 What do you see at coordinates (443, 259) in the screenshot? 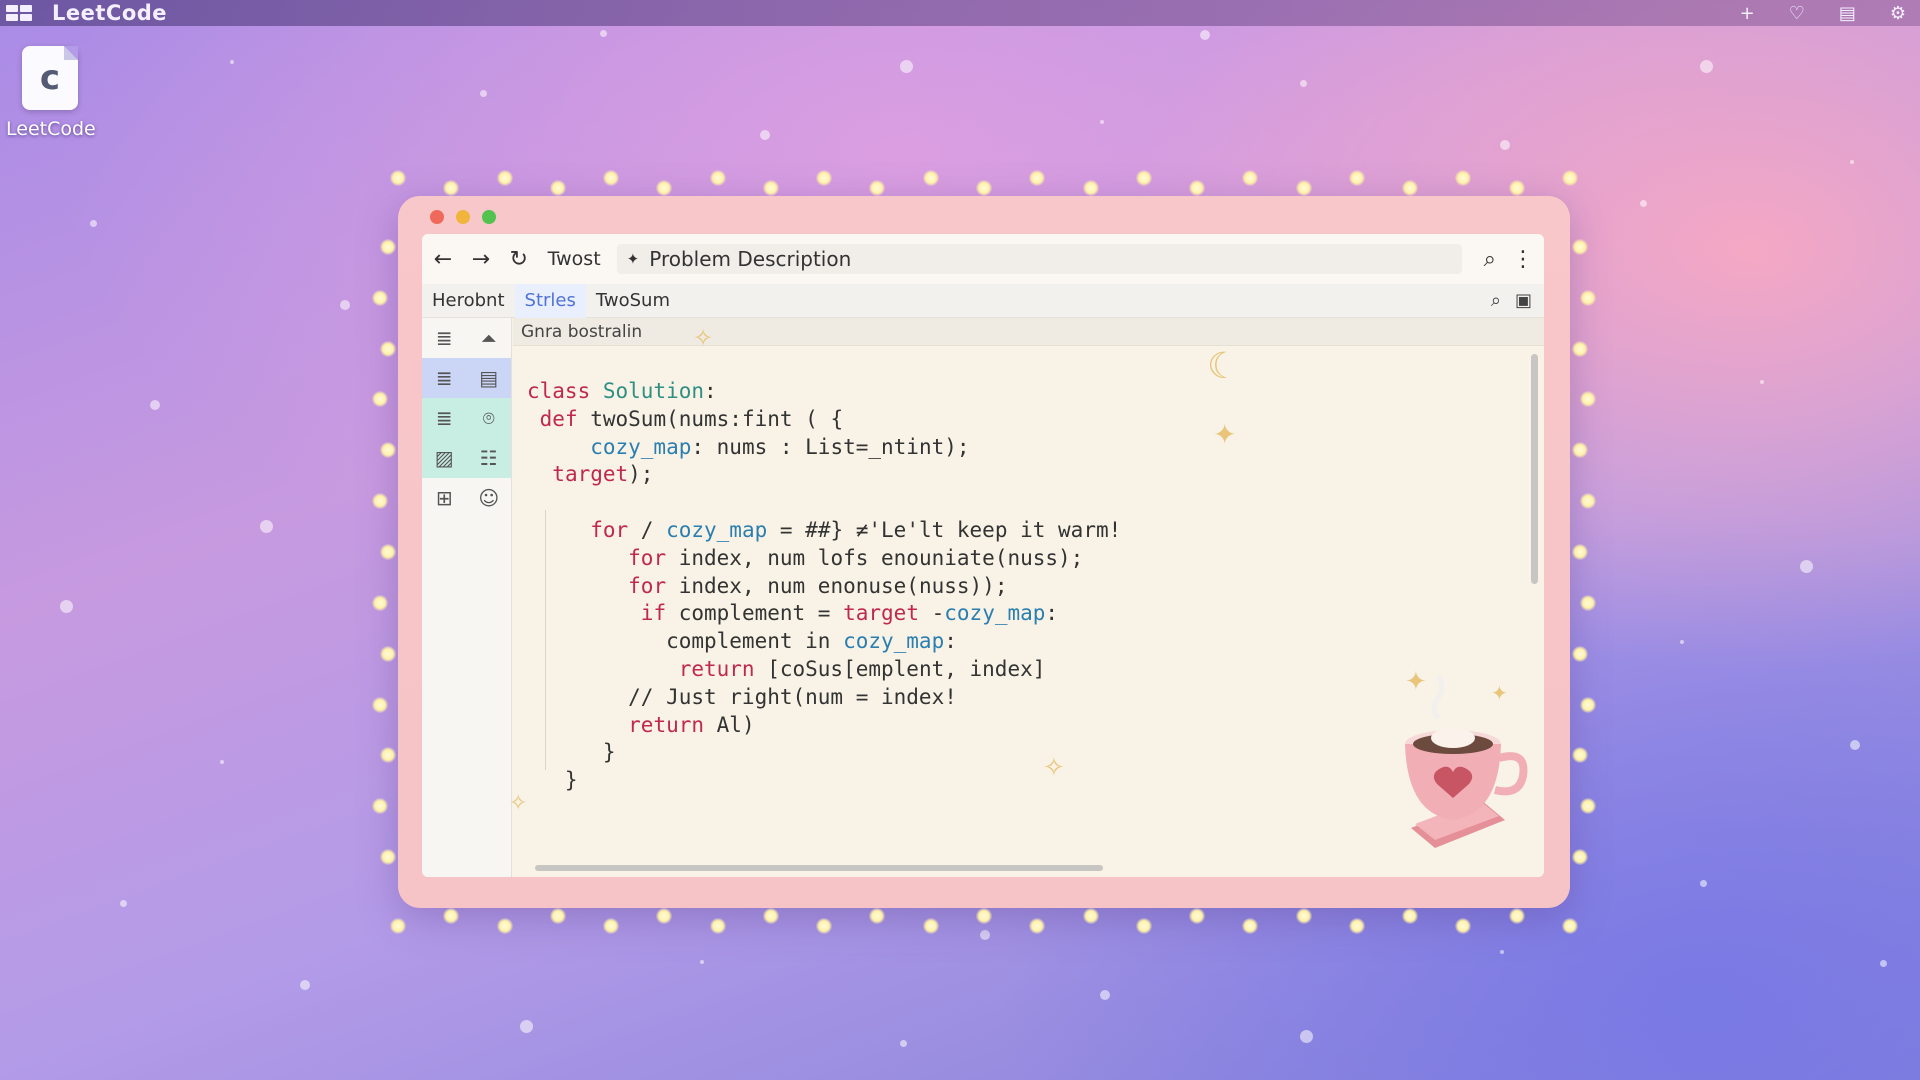
I see `back-arrow-icon: ←` at bounding box center [443, 259].